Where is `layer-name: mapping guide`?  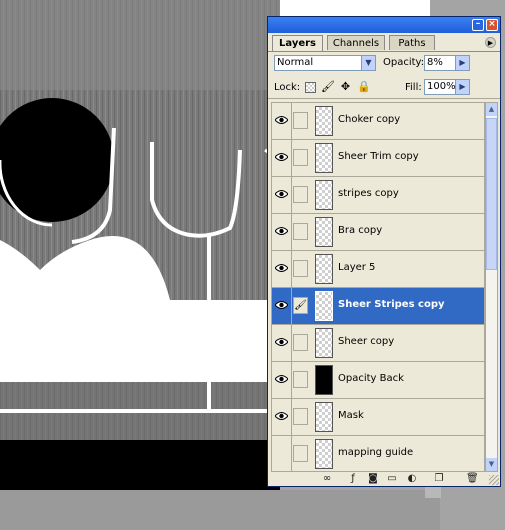 layer-name: mapping guide is located at coordinates (375, 452).